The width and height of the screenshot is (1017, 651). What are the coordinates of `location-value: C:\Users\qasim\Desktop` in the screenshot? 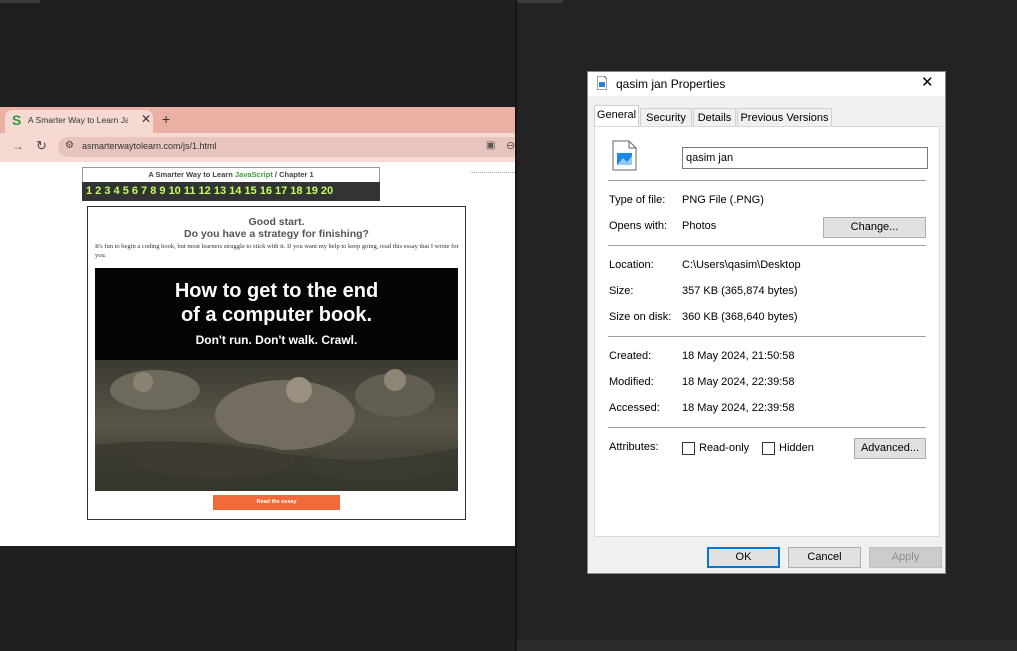 It's located at (741, 265).